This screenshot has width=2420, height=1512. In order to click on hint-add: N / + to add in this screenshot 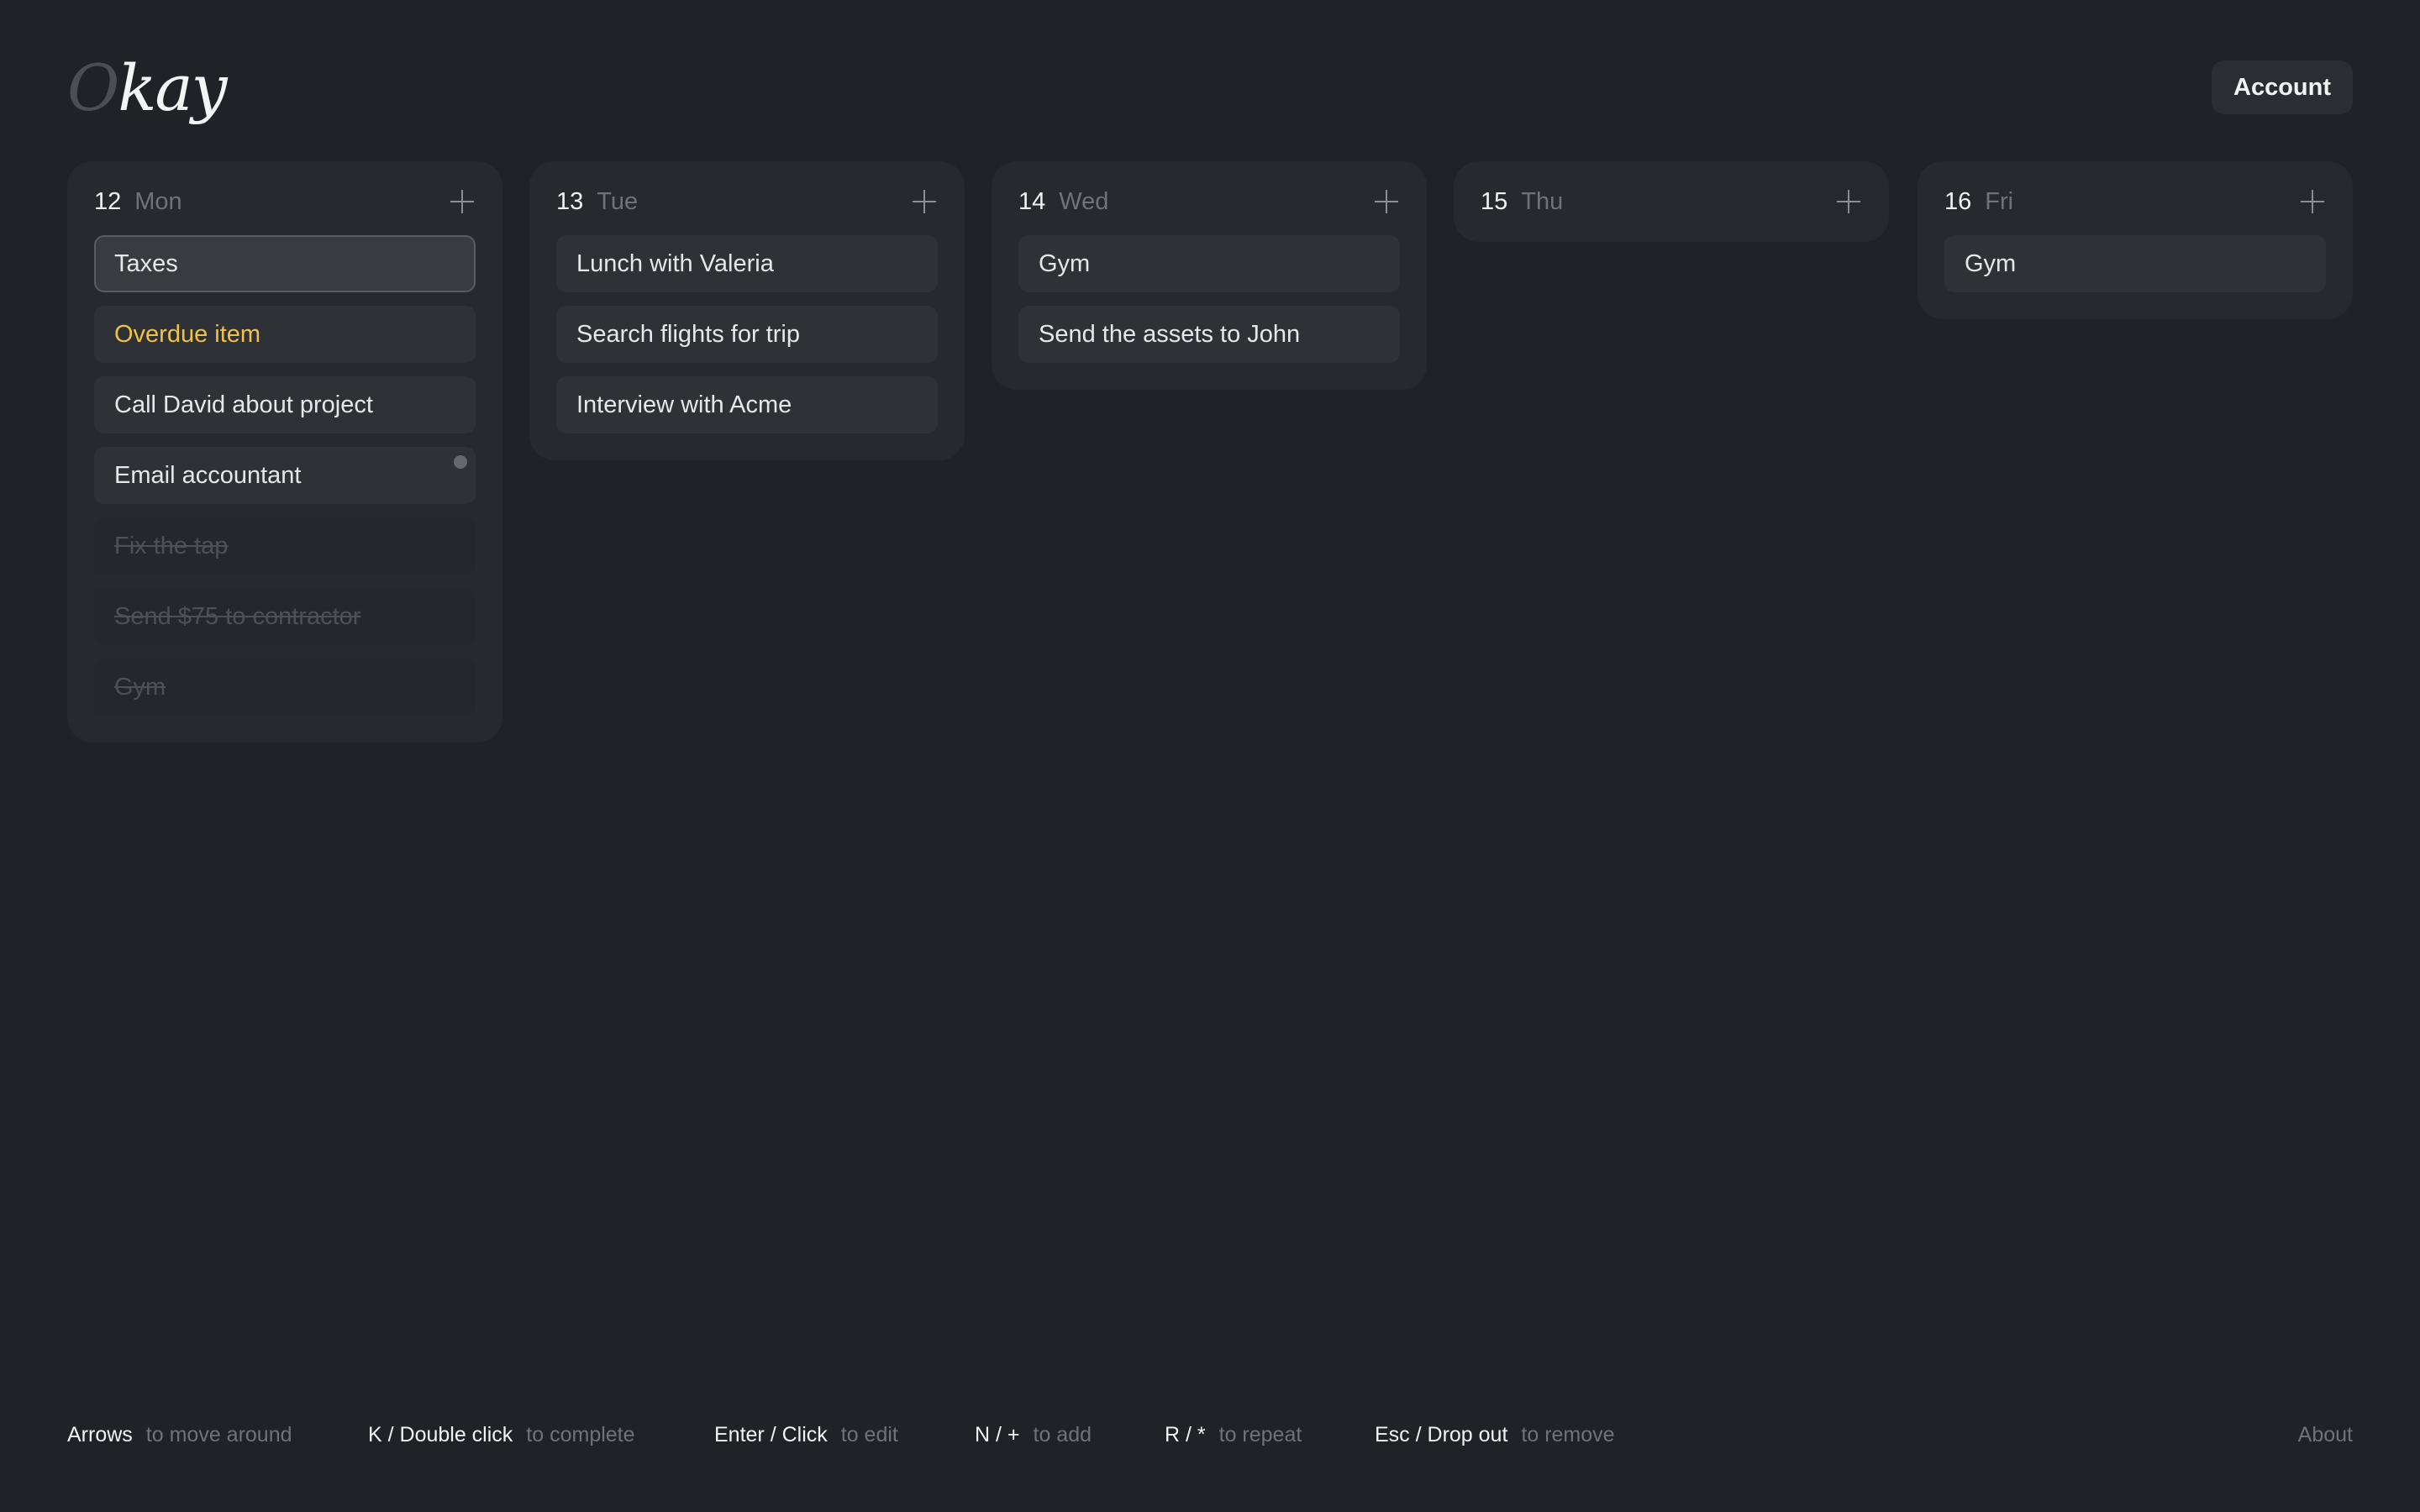, I will do `click(1033, 1435)`.